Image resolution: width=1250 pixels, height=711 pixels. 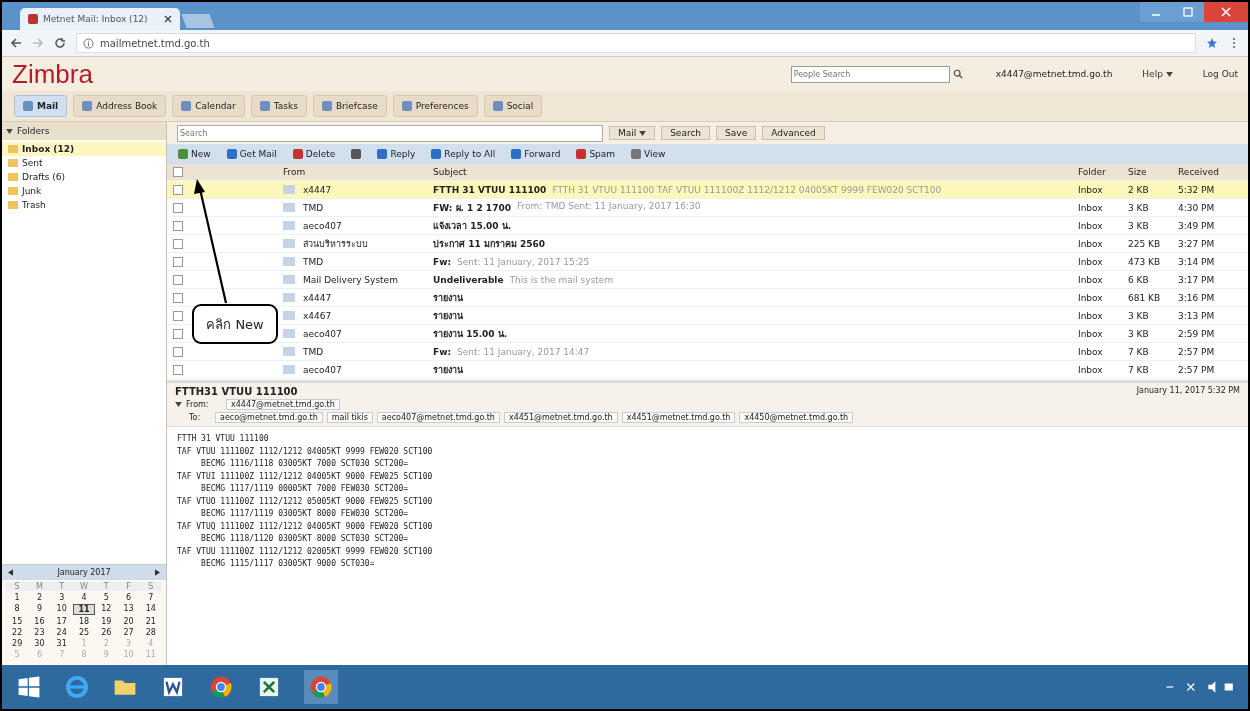 I want to click on calendar-day: 29, so click(x=17, y=643).